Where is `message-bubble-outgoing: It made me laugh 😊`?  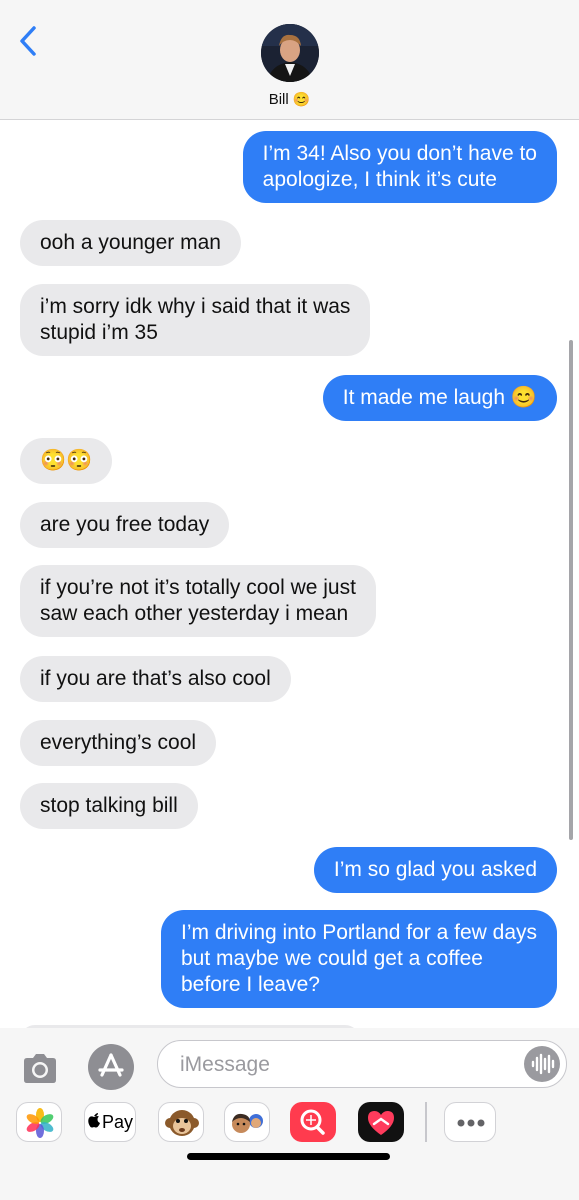 message-bubble-outgoing: It made me laugh 😊 is located at coordinates (439, 398).